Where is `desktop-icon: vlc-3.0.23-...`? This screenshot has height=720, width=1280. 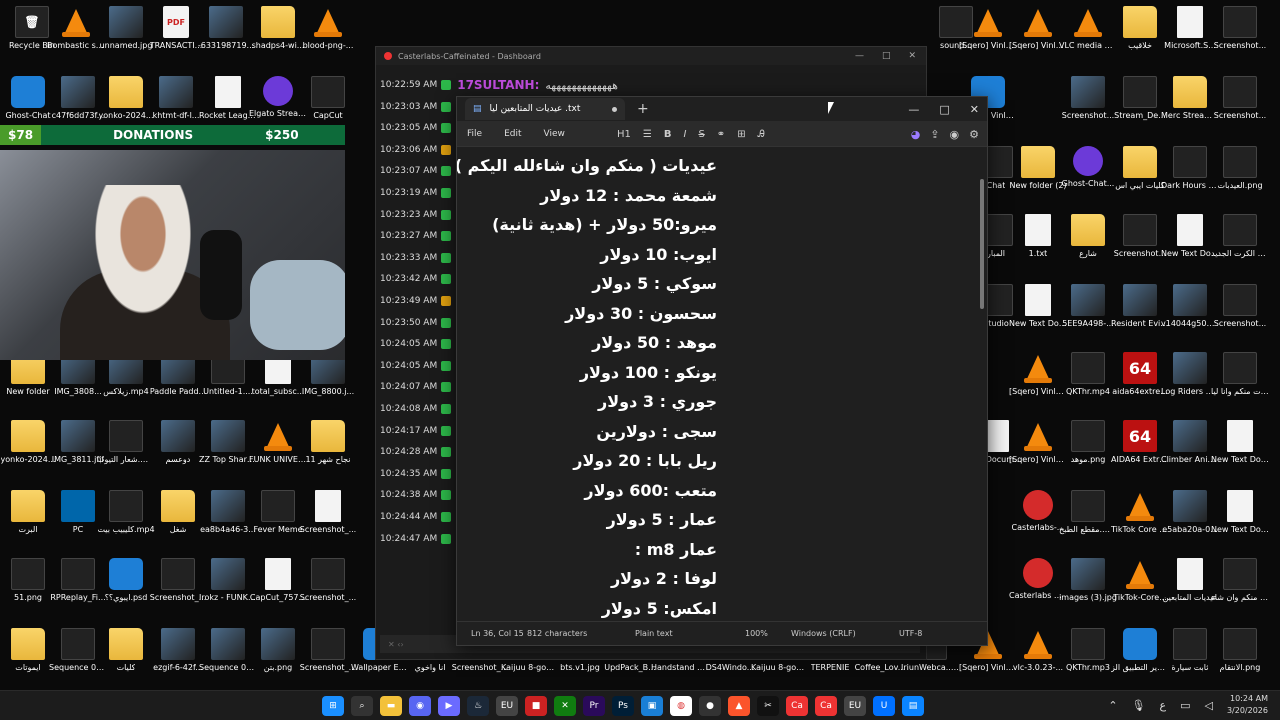 desktop-icon: vlc-3.0.23-... is located at coordinates (1038, 650).